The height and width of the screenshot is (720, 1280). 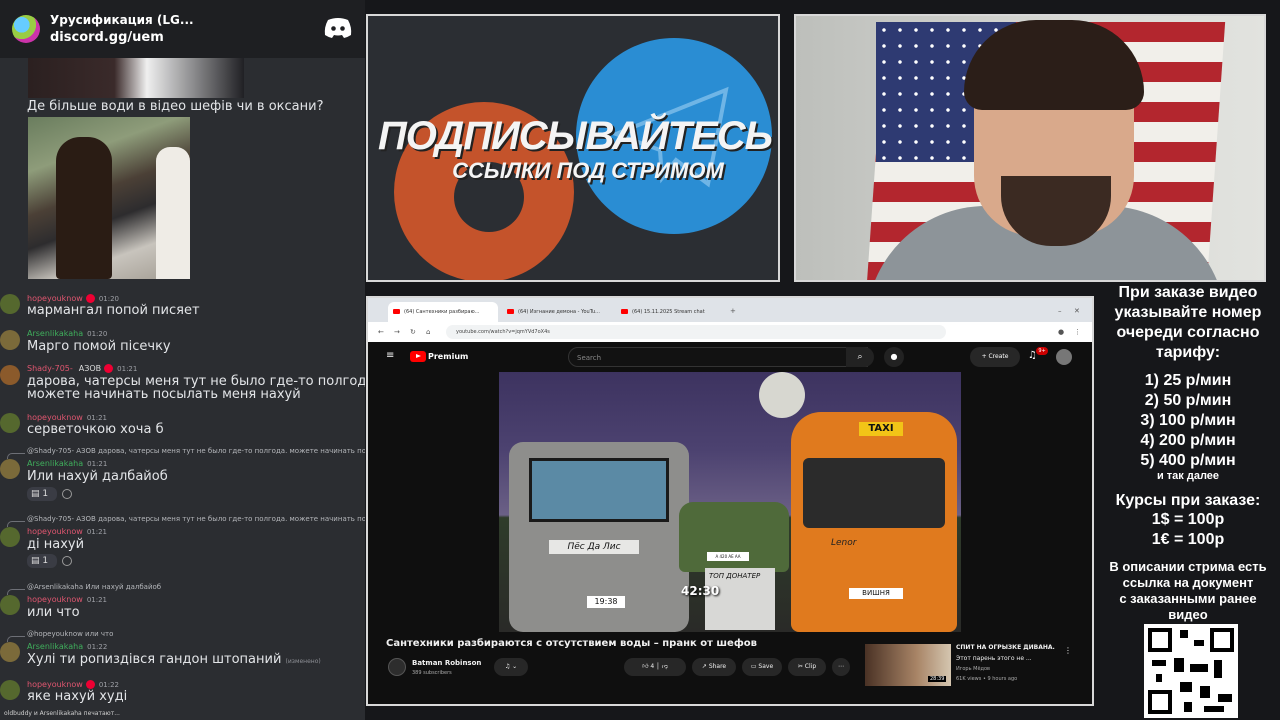 What do you see at coordinates (881, 429) in the screenshot?
I see `taxi-sign: TAXI` at bounding box center [881, 429].